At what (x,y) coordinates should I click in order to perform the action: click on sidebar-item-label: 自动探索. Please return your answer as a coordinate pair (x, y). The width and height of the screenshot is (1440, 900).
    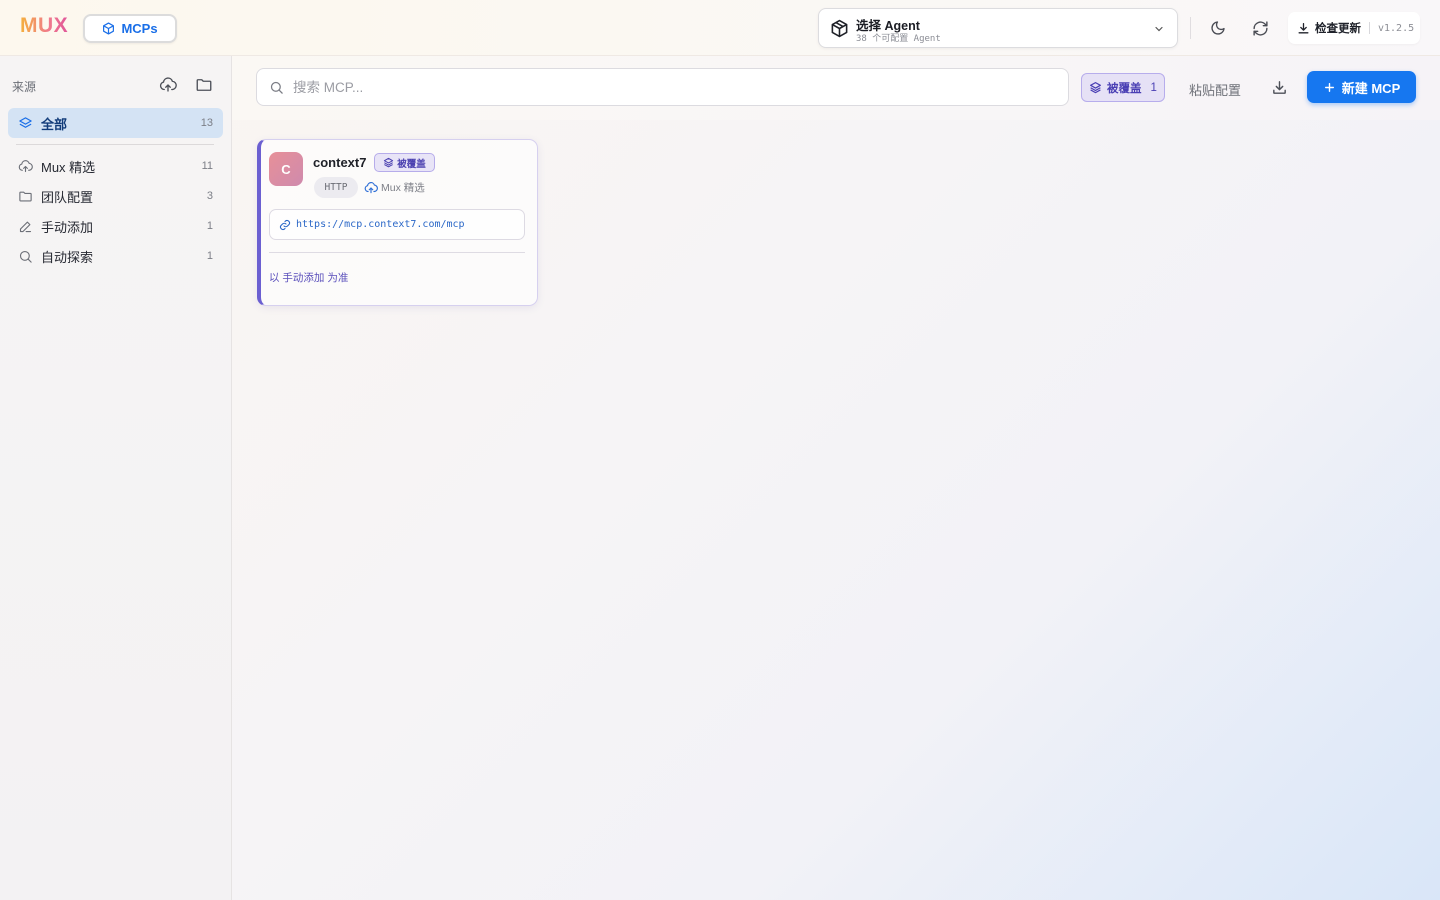
    Looking at the image, I should click on (67, 257).